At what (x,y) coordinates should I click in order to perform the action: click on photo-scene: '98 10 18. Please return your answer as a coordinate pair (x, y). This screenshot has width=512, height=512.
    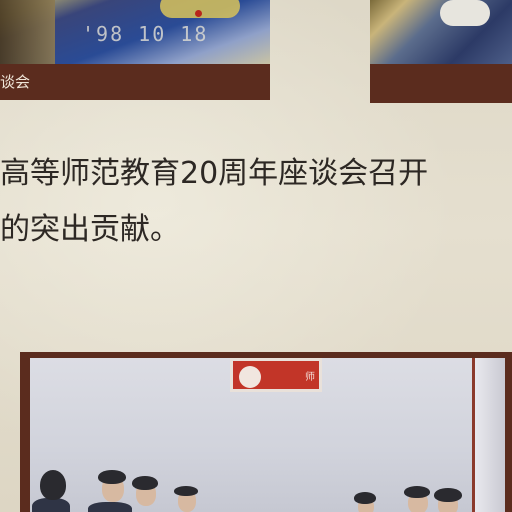
    Looking at the image, I should click on (135, 32).